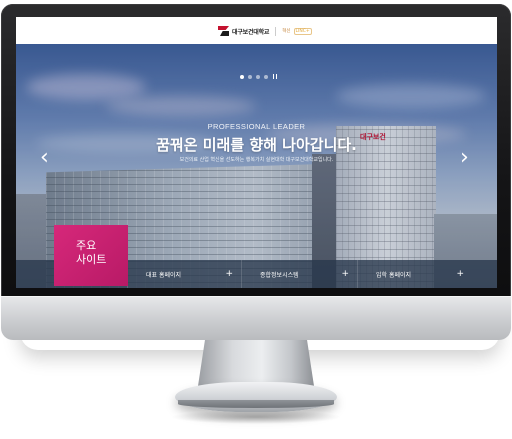 The image size is (512, 439). I want to click on monitor-stand-neck, so click(256, 363).